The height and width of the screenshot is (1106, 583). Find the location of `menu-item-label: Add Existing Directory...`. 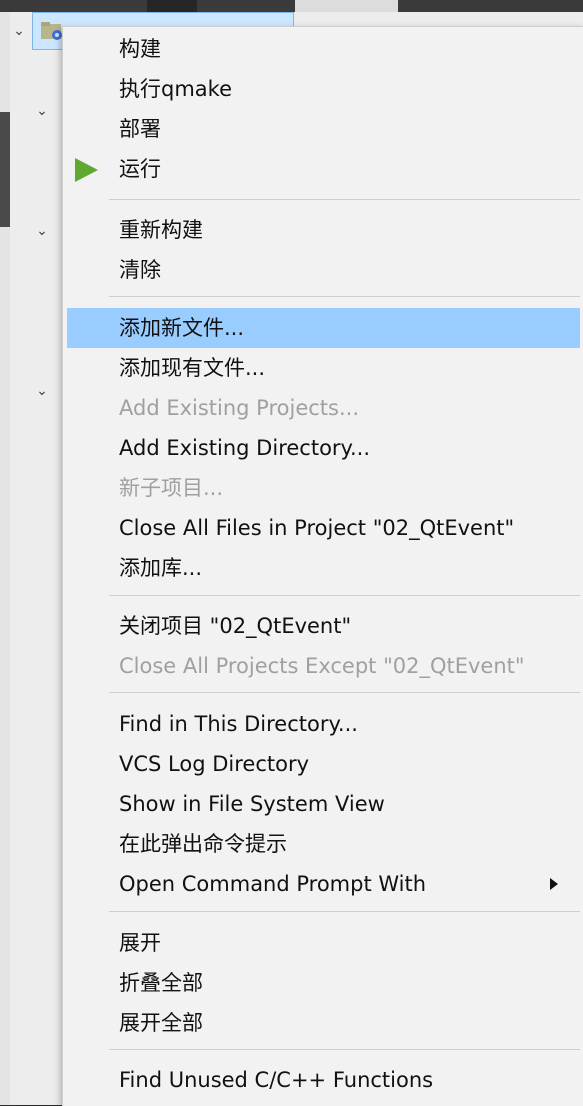

menu-item-label: Add Existing Directory... is located at coordinates (245, 448).